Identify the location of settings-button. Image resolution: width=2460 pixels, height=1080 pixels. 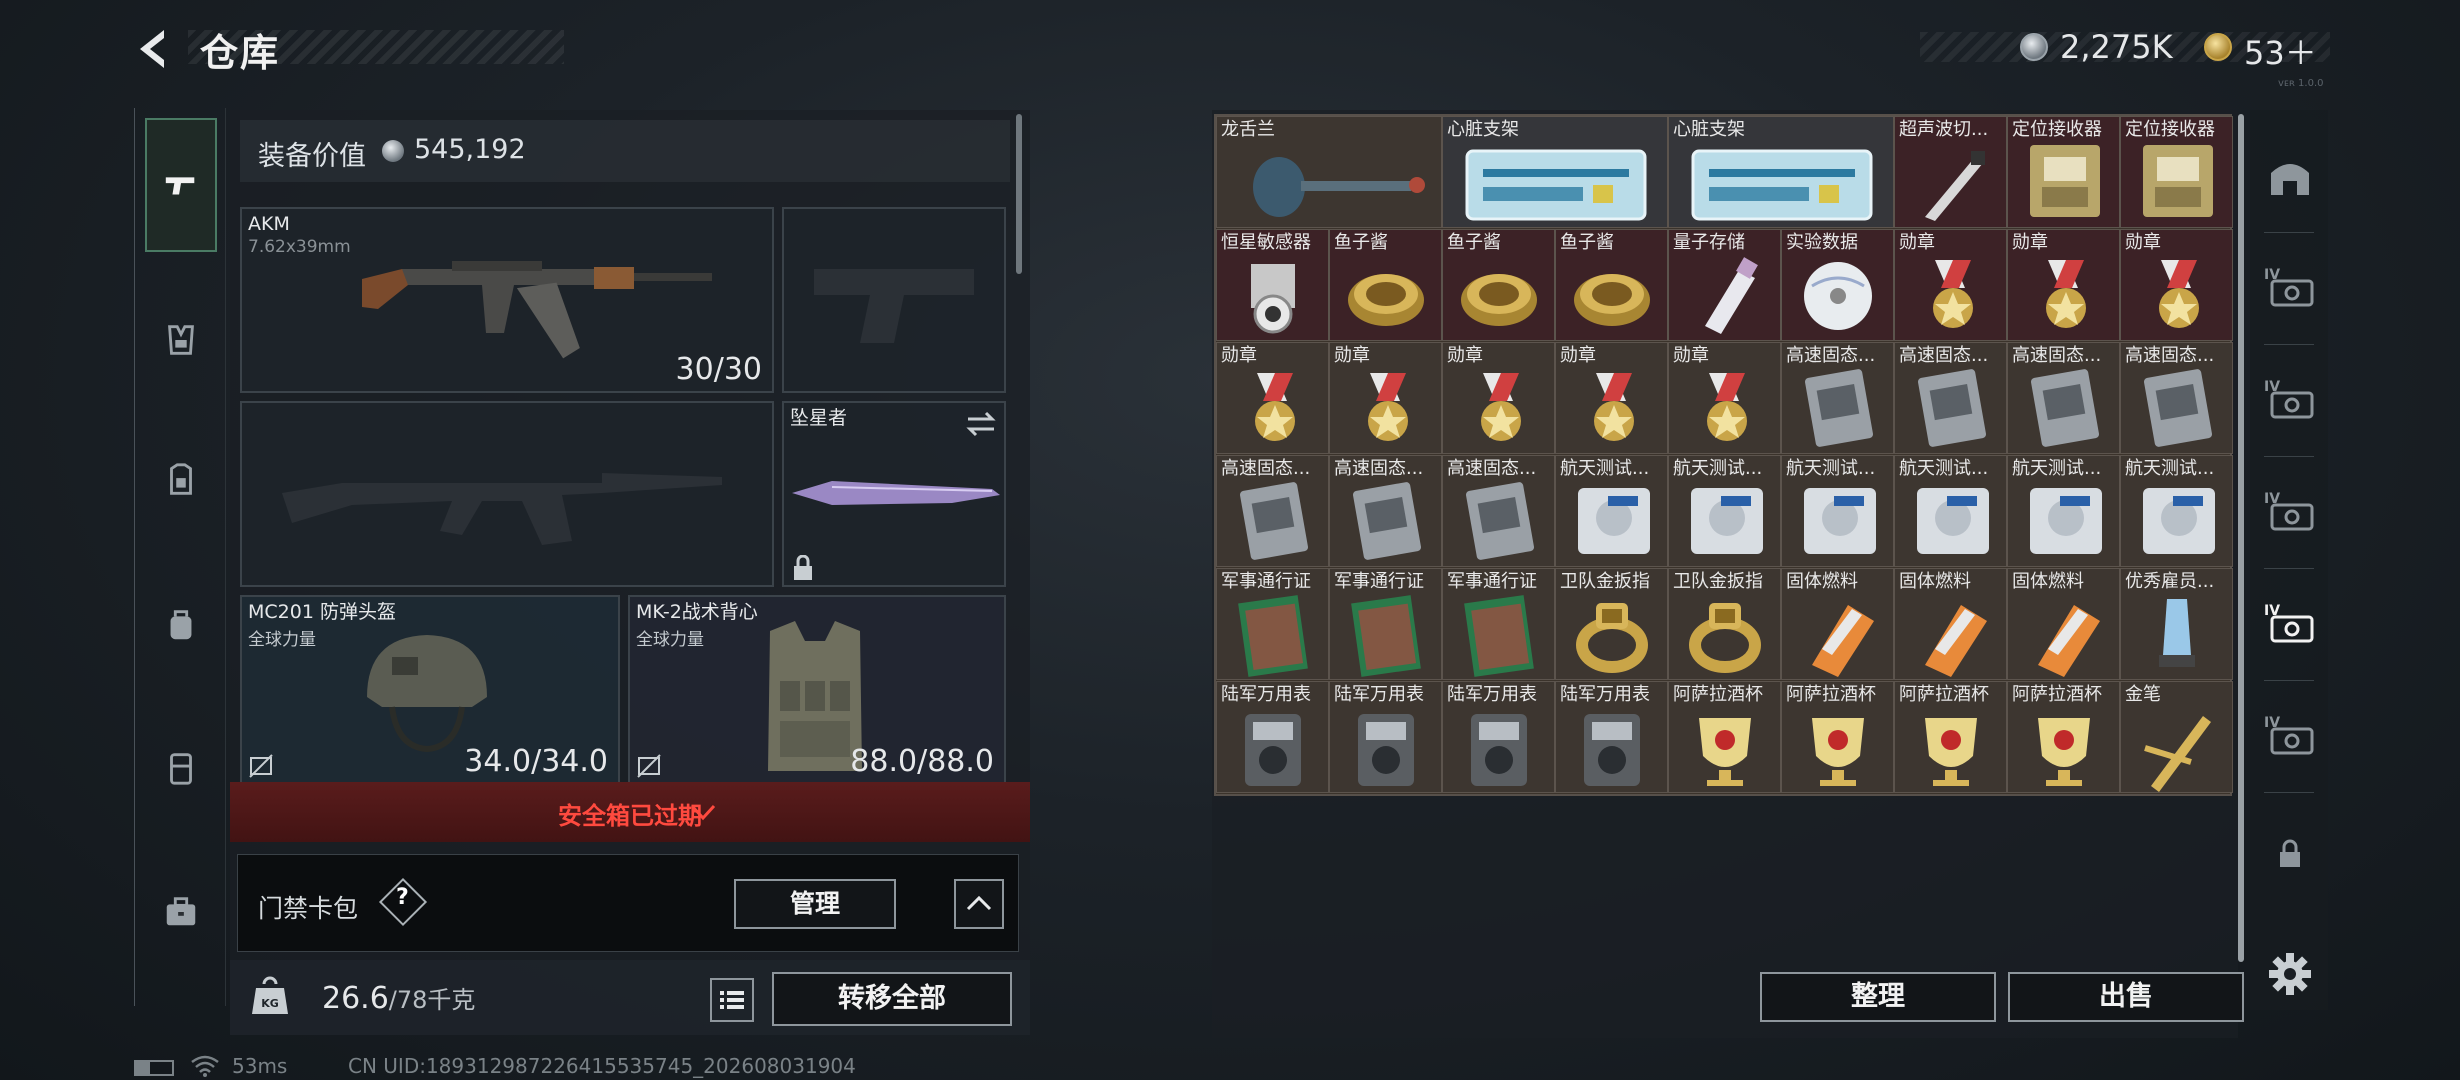
(2290, 974).